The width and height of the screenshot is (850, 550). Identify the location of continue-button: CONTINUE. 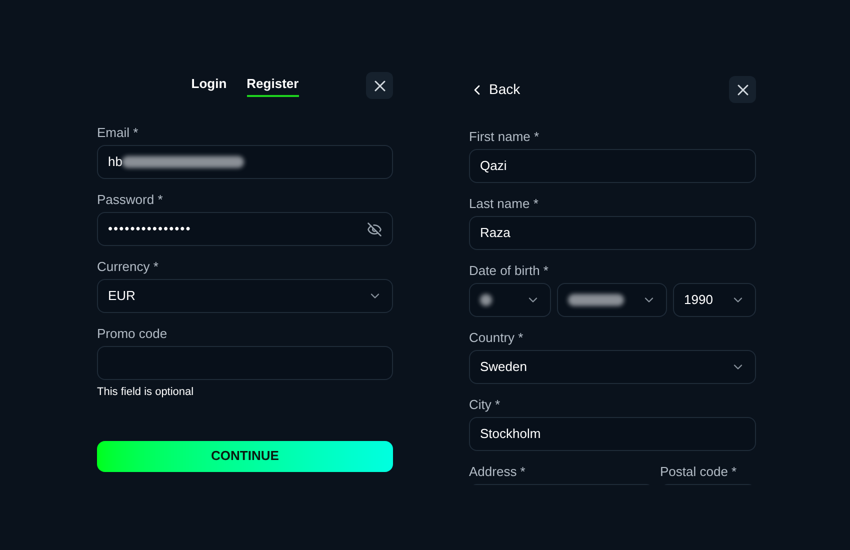
(245, 456).